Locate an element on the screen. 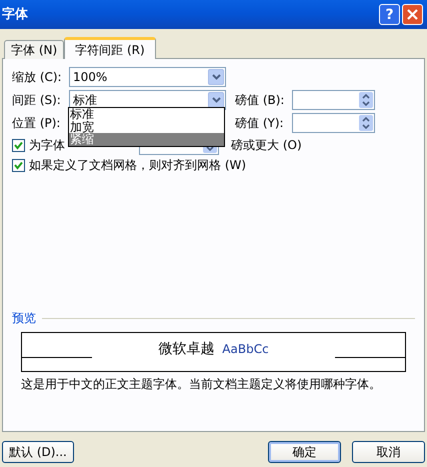 The height and width of the screenshot is (467, 427). section-heading: 预览 is located at coordinates (24, 318).